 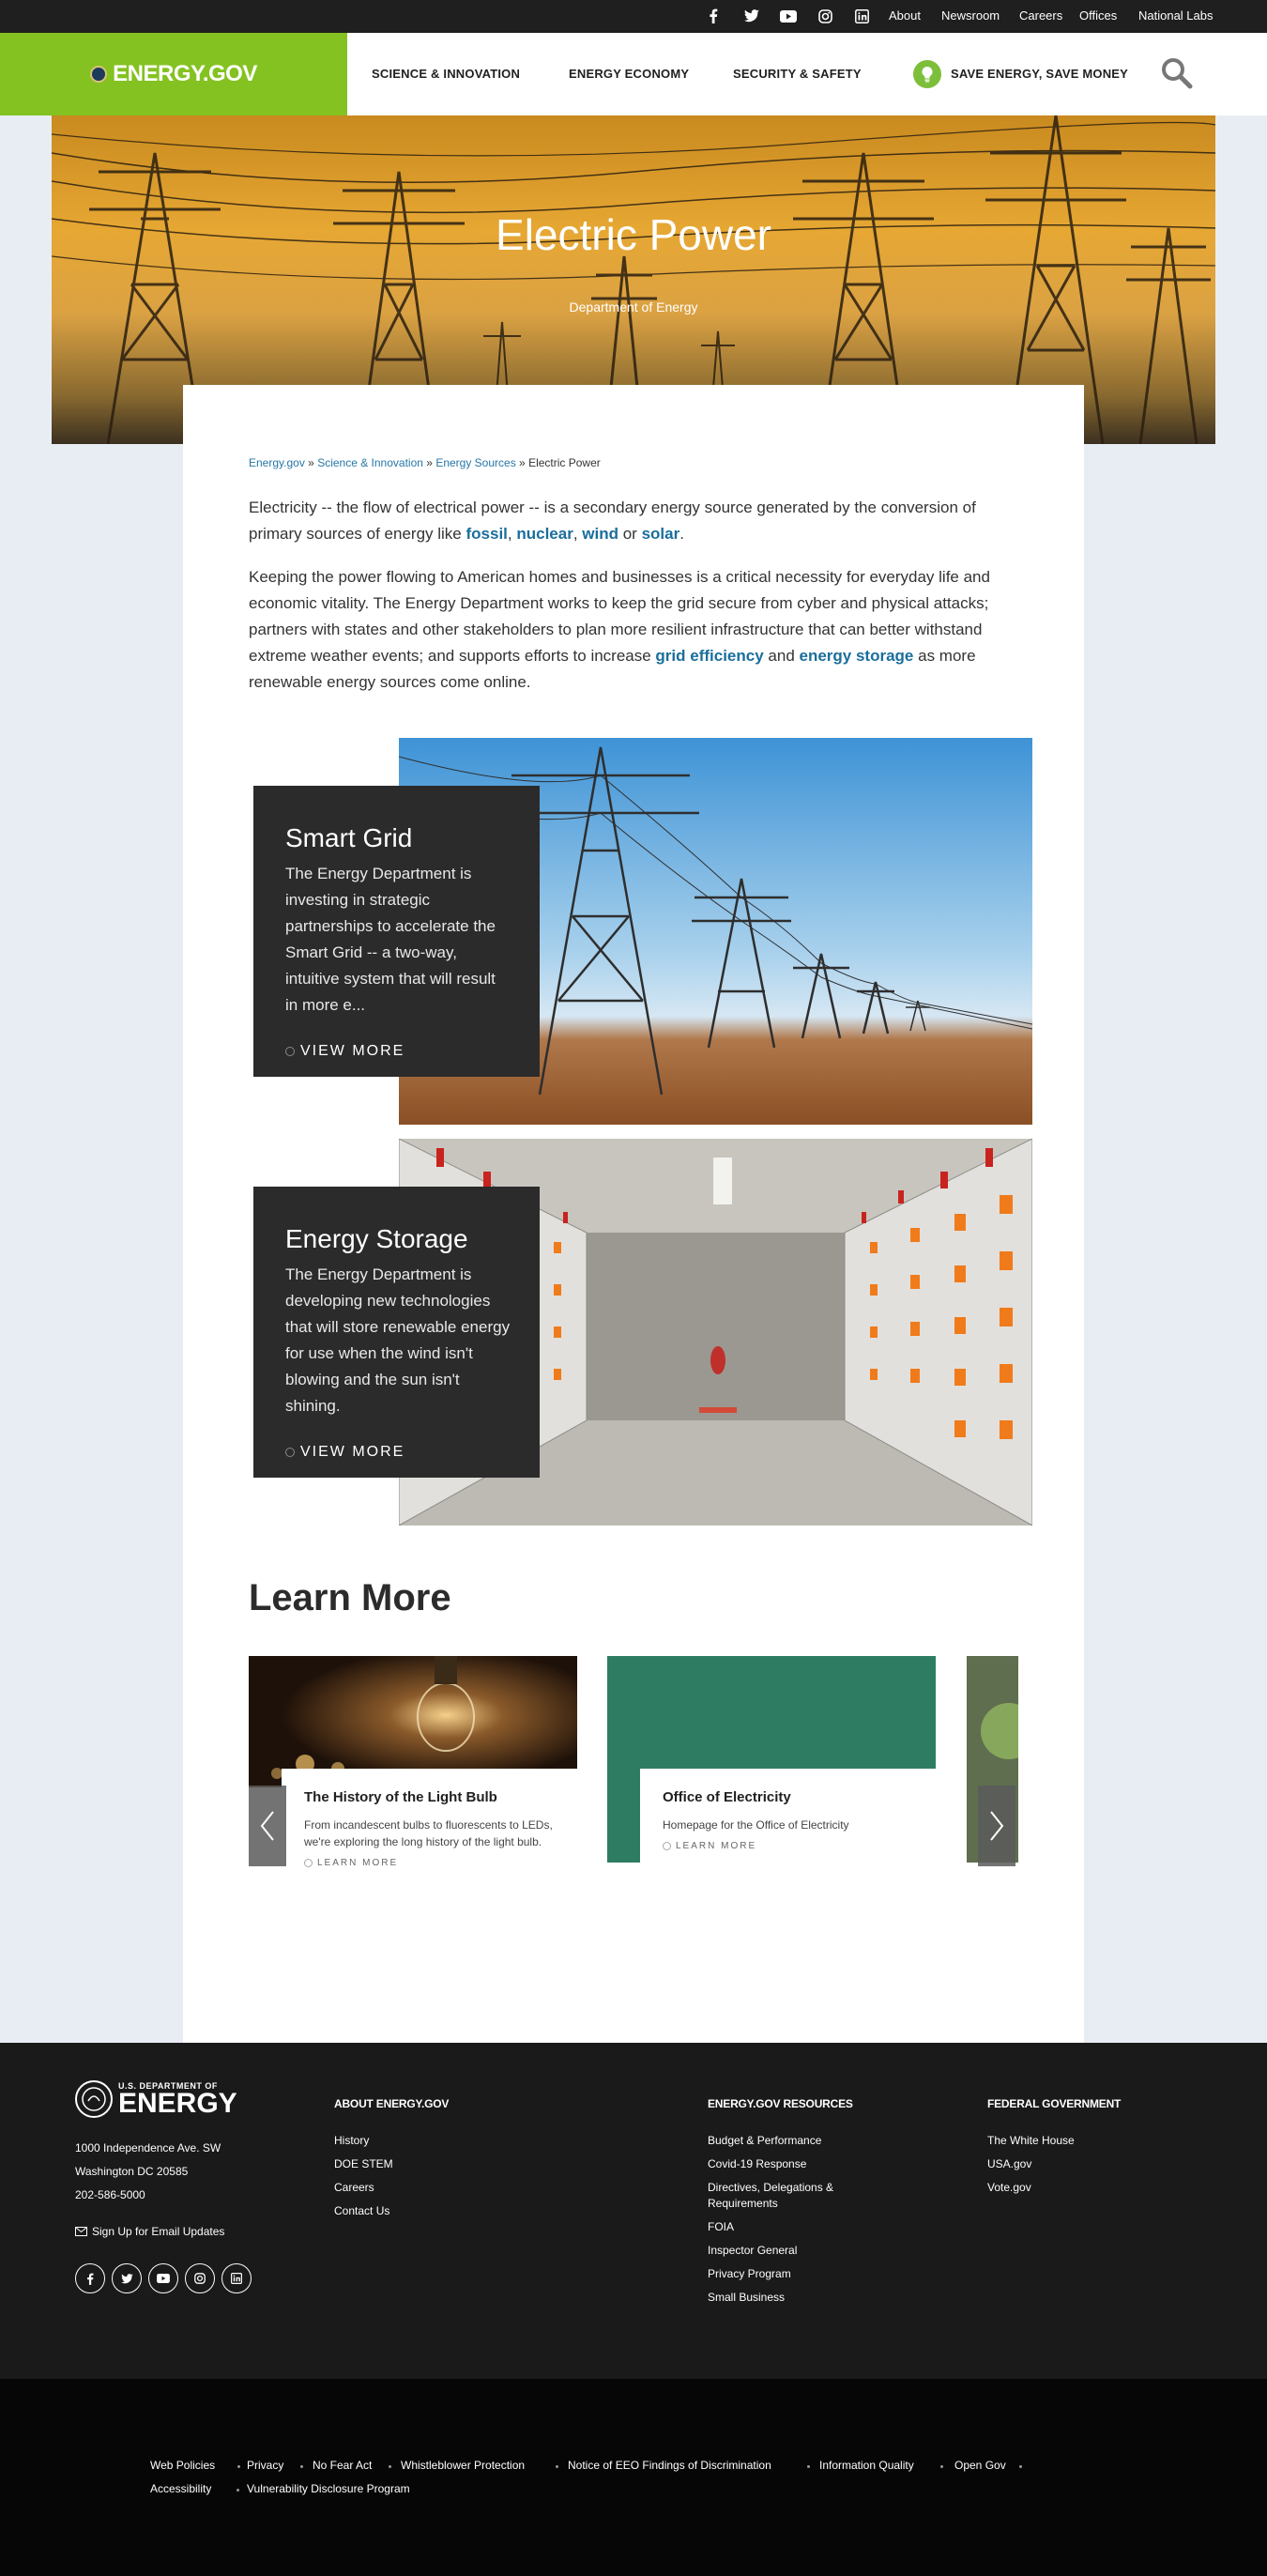 What do you see at coordinates (163, 2278) in the screenshot?
I see `footer-youtube-icon` at bounding box center [163, 2278].